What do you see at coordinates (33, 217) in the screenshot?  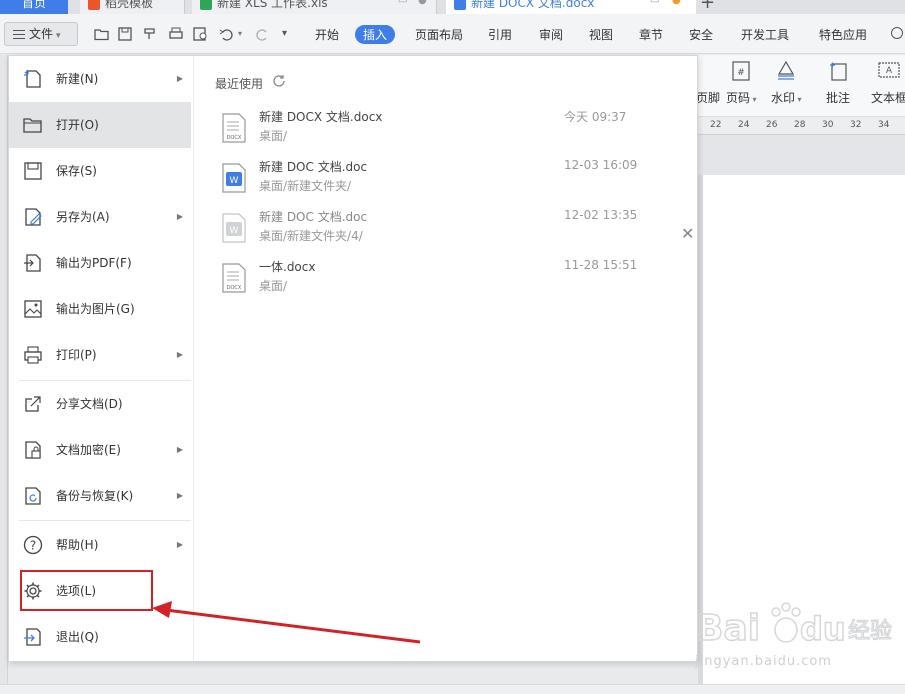 I see `save-as-icon` at bounding box center [33, 217].